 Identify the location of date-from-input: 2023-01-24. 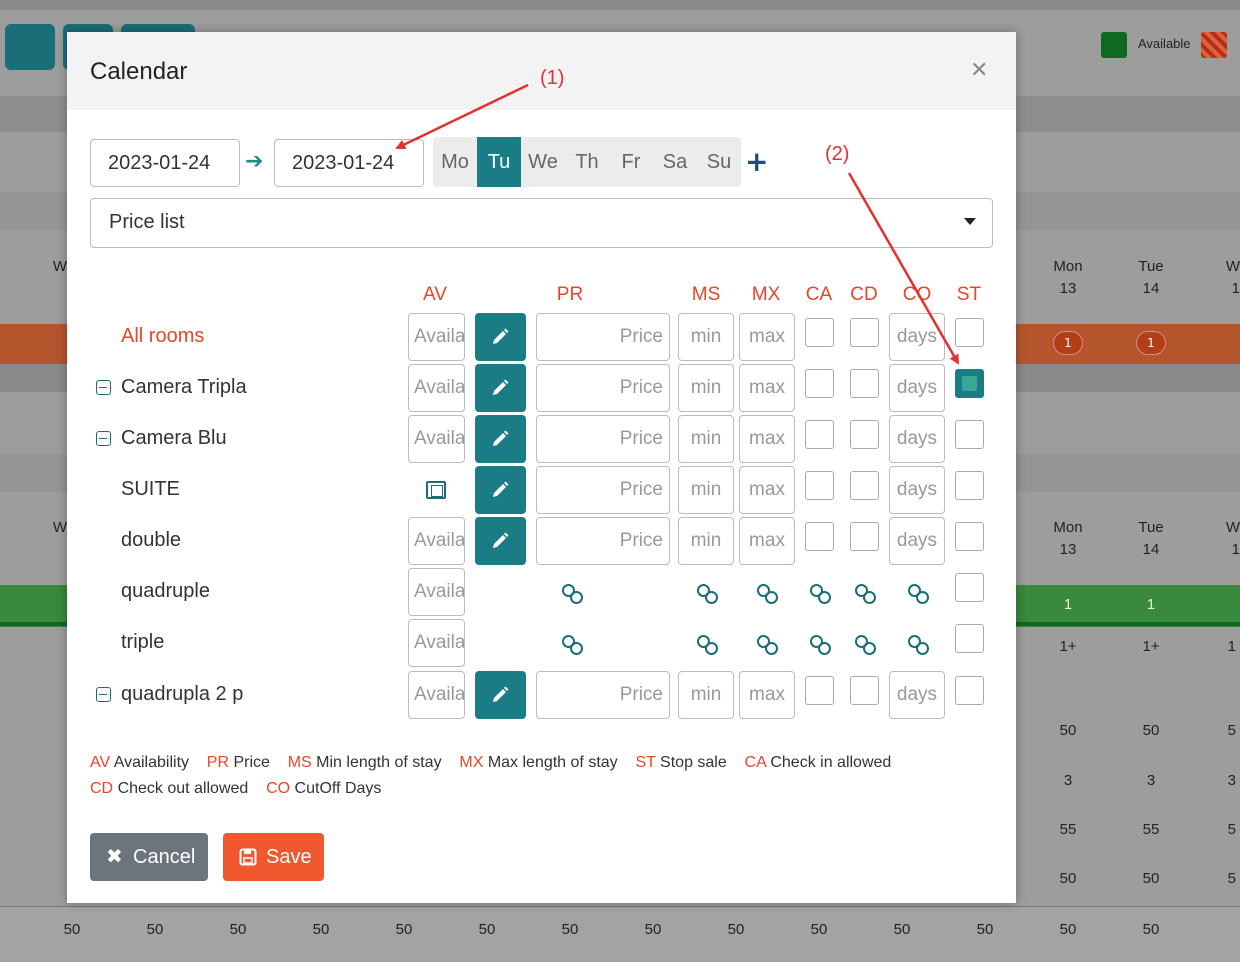
(165, 163).